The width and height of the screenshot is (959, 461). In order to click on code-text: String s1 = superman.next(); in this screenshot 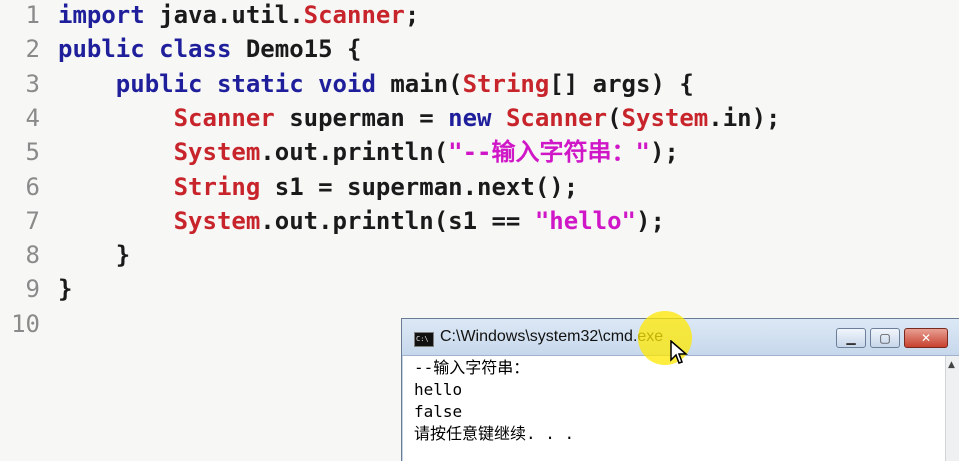, I will do `click(318, 187)`.